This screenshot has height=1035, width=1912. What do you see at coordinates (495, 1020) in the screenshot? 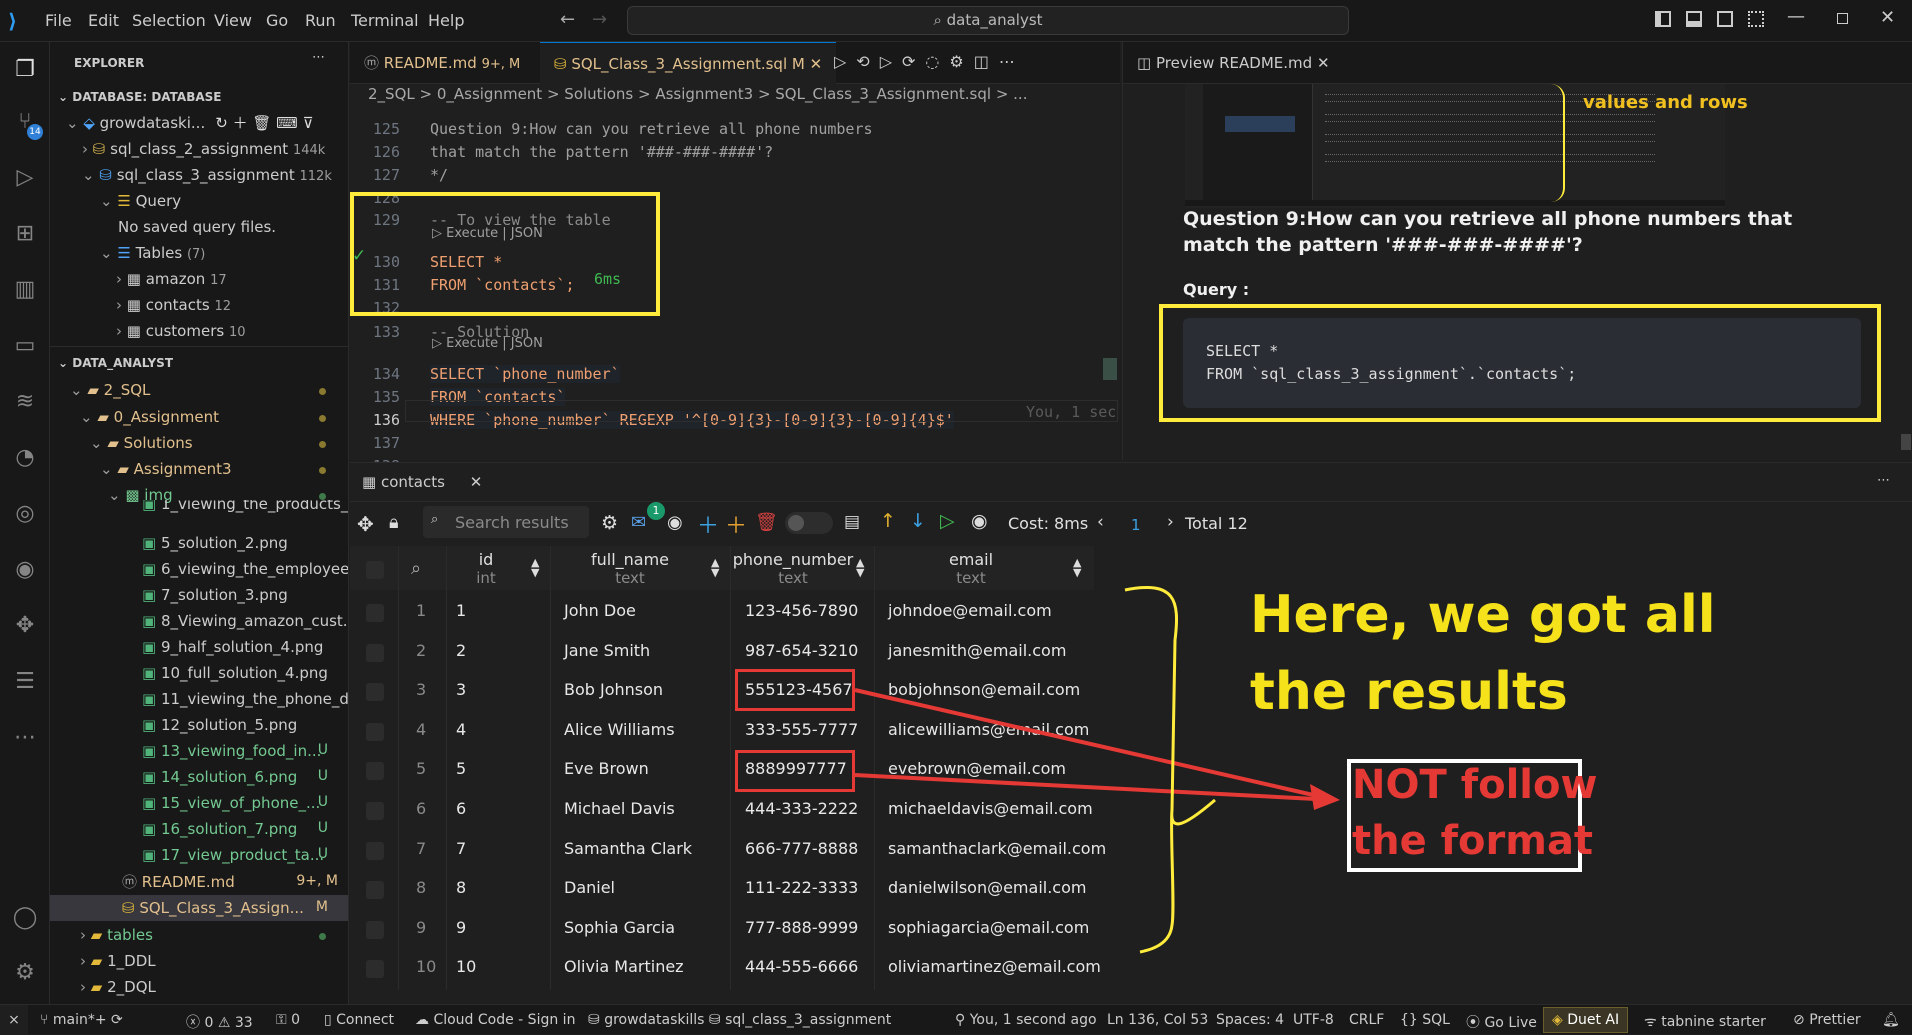
I see `cloud-code-button: ☁ Cloud Code - Sign in` at bounding box center [495, 1020].